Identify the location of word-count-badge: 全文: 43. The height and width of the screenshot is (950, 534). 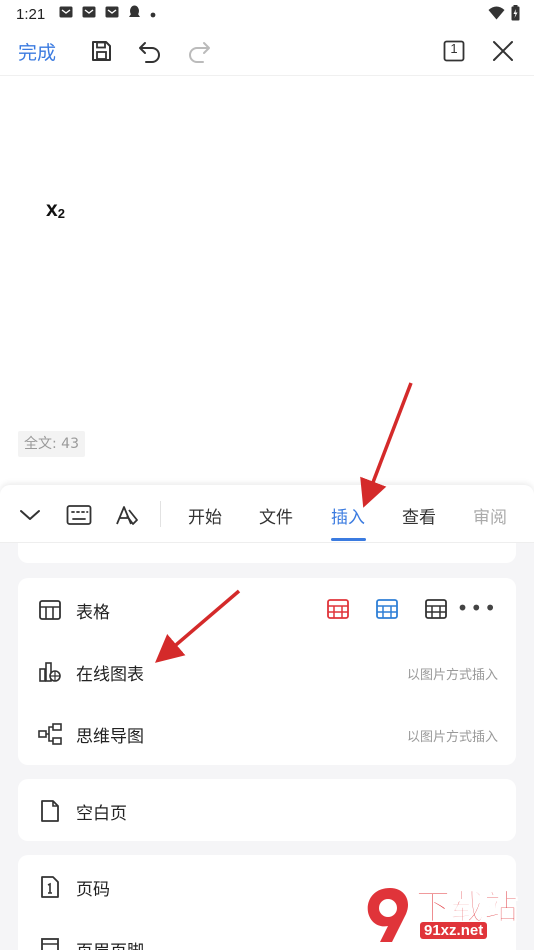
(51, 444).